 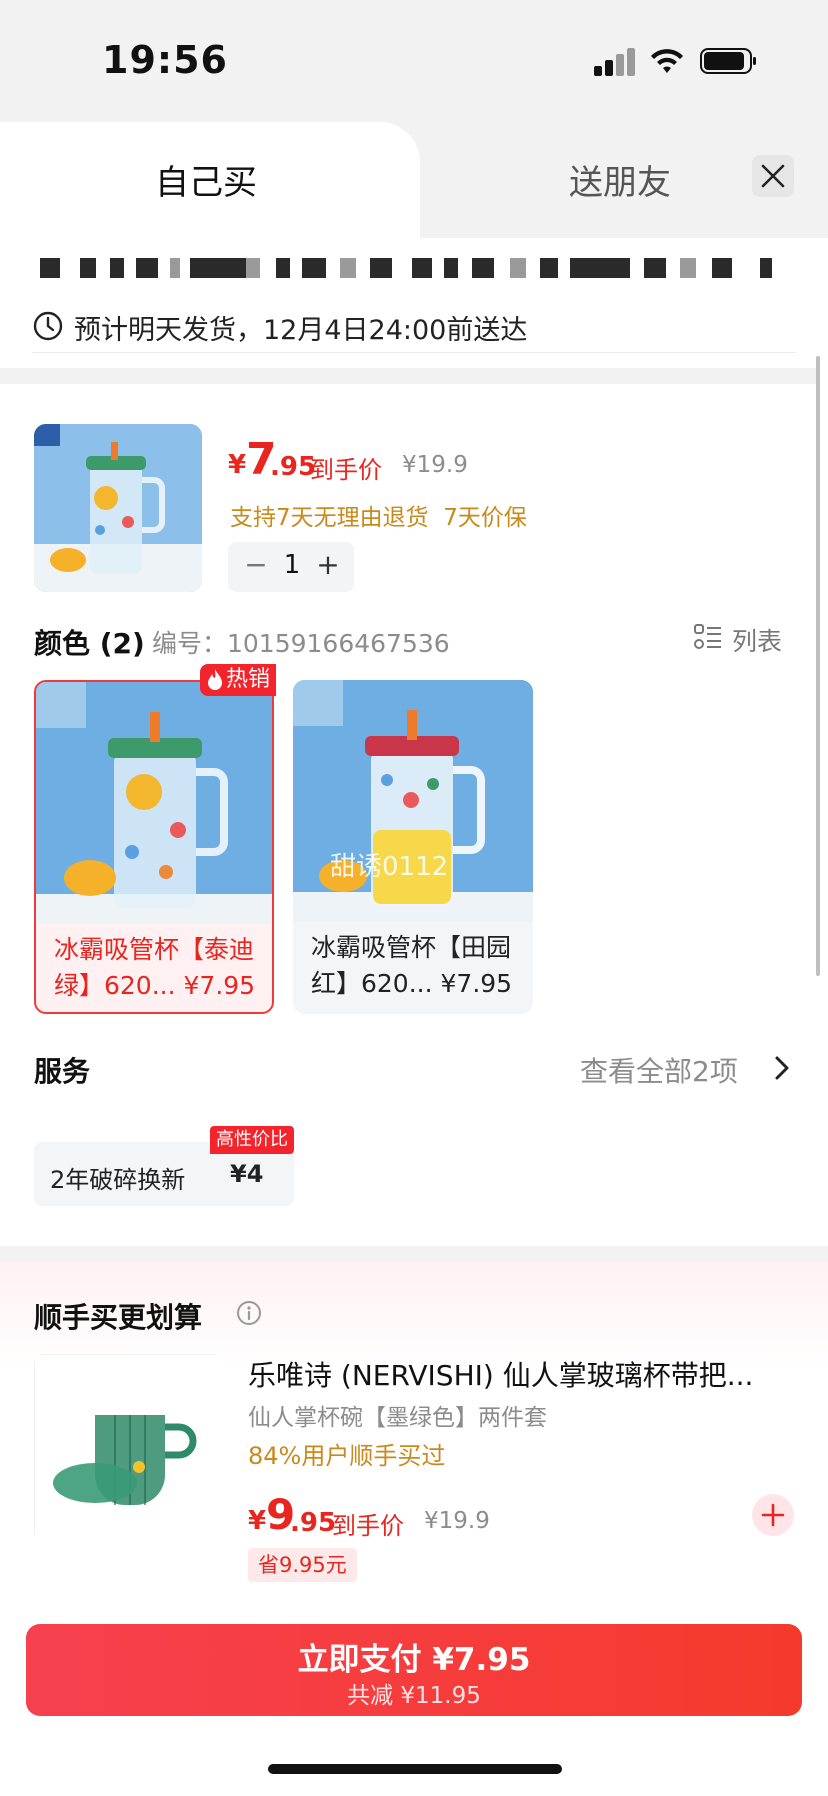 What do you see at coordinates (301, 643) in the screenshot?
I see `sku-code: 编号：10159166467536` at bounding box center [301, 643].